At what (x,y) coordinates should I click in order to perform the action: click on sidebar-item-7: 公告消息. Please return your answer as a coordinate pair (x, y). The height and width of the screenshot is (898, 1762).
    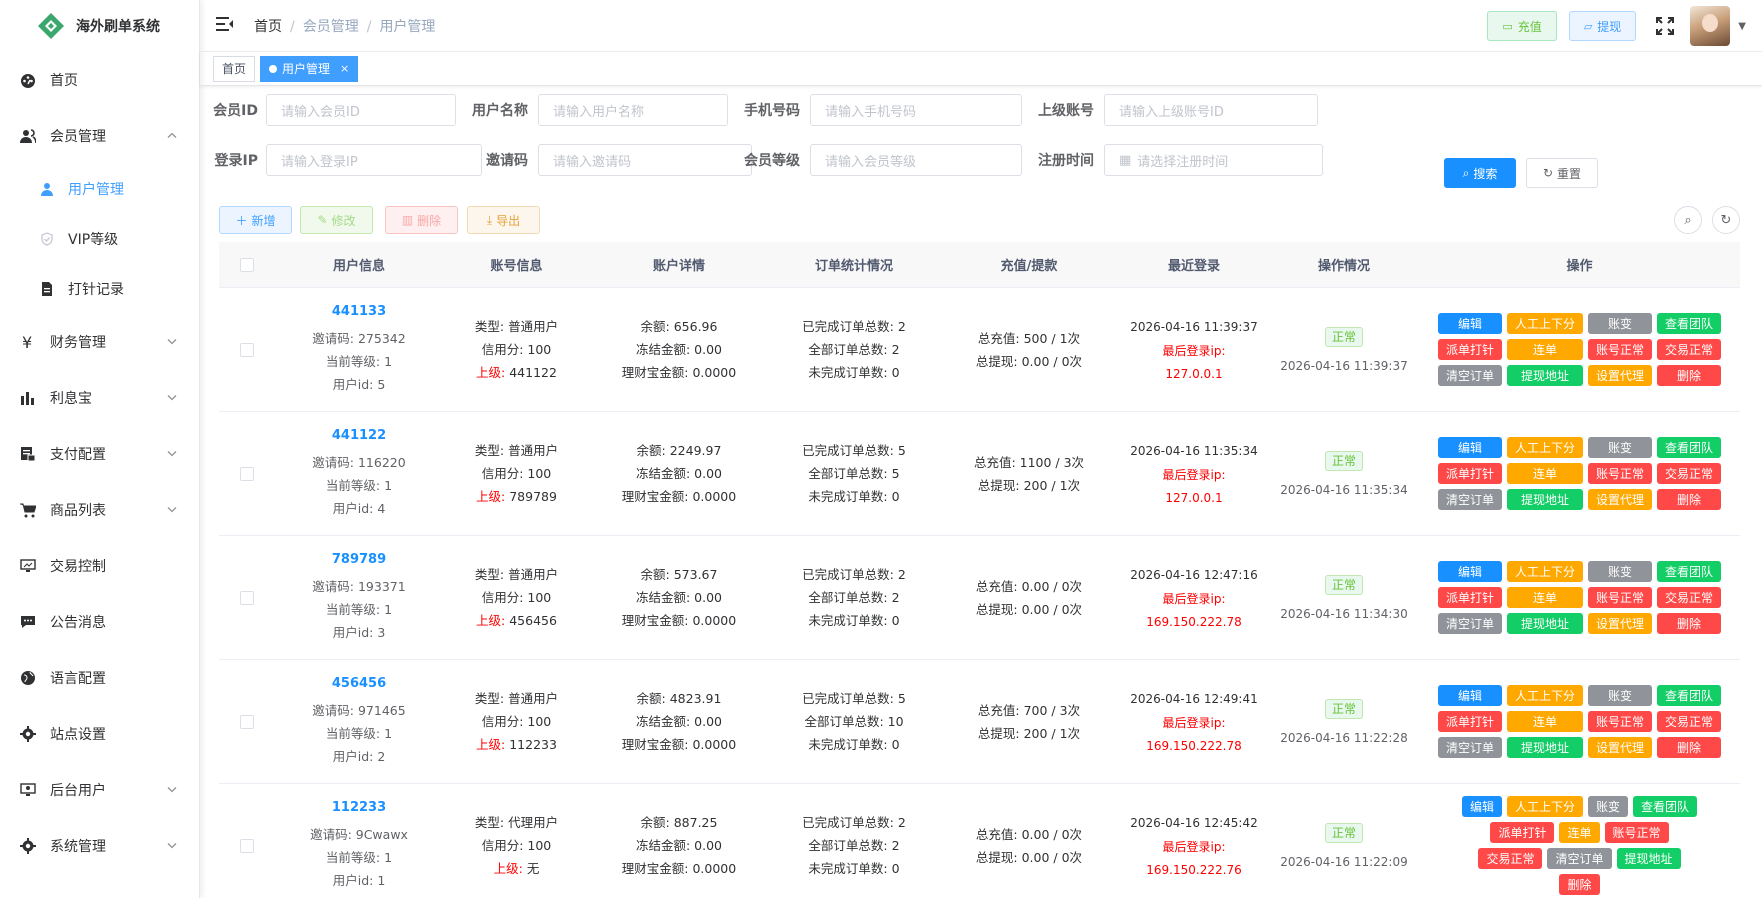
    Looking at the image, I should click on (99, 622).